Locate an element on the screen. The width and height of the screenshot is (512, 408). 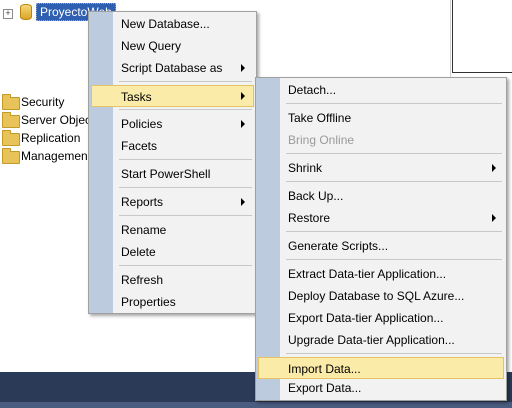
database-icon is located at coordinates (26, 12).